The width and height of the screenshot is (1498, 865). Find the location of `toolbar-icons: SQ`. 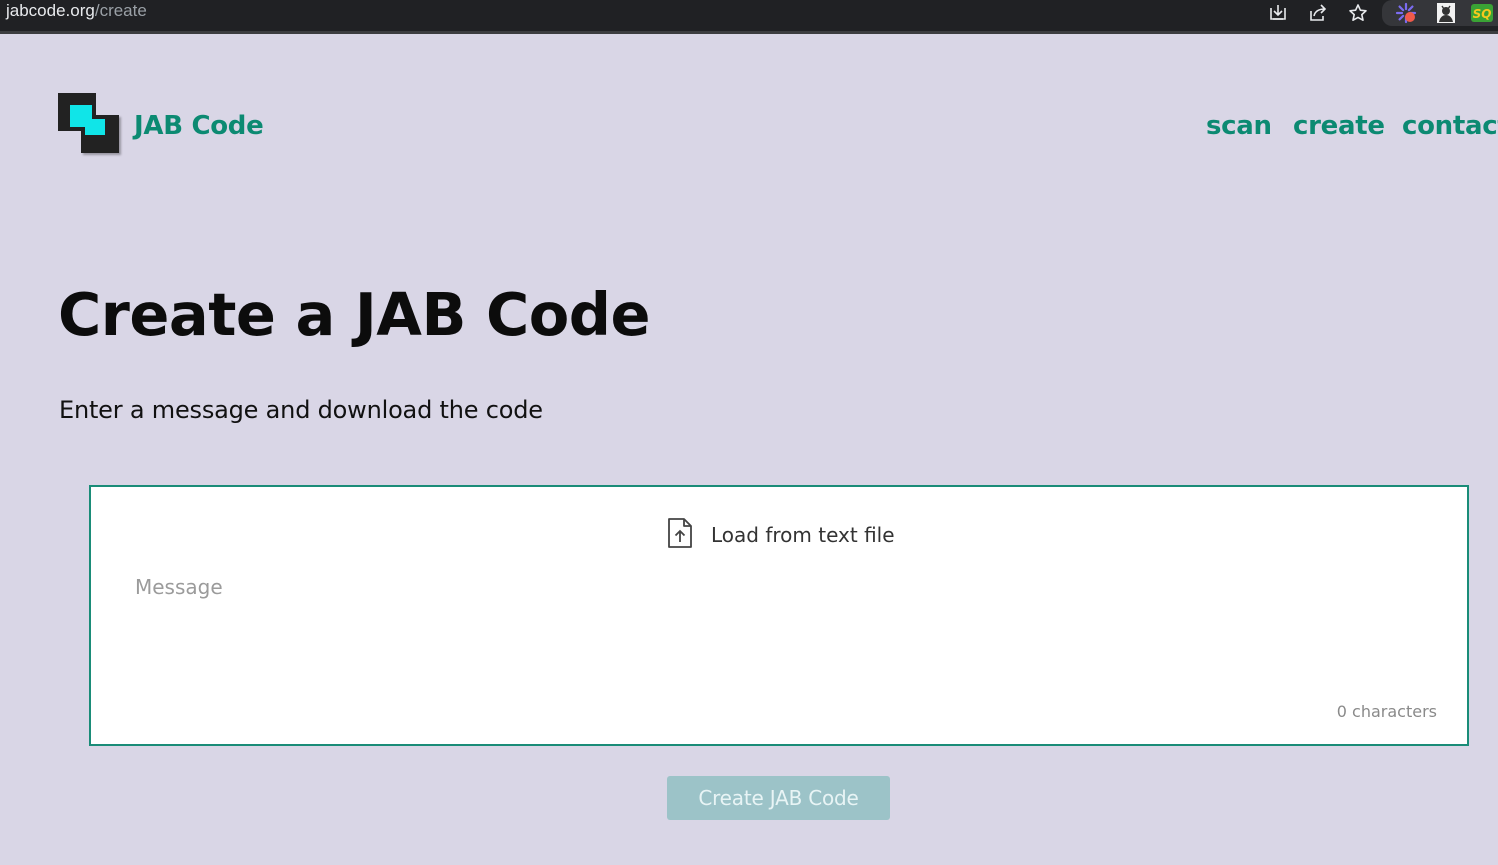

toolbar-icons: SQ is located at coordinates (1378, 13).